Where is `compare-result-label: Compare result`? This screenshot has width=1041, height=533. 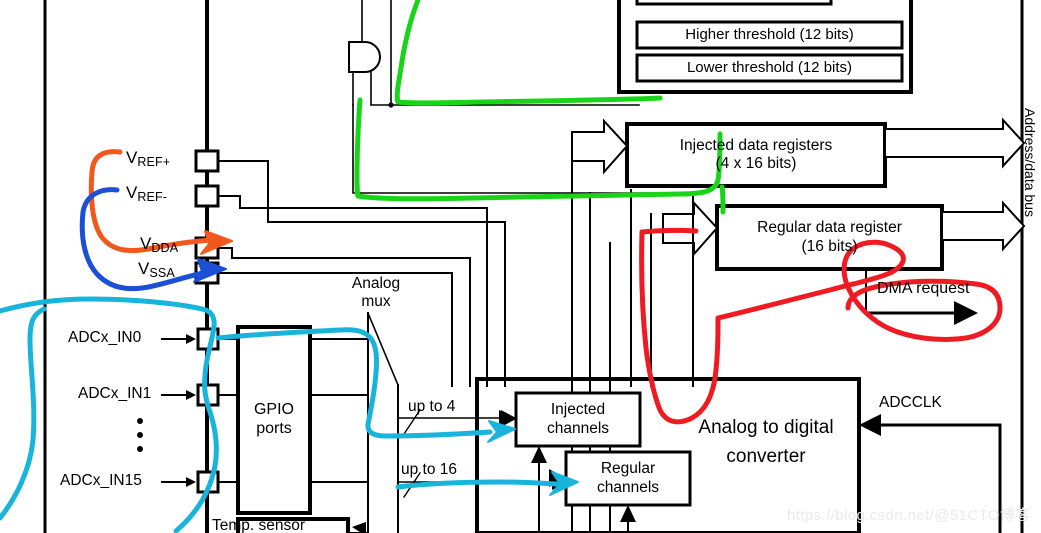 compare-result-label: Compare result is located at coordinates (734, 1).